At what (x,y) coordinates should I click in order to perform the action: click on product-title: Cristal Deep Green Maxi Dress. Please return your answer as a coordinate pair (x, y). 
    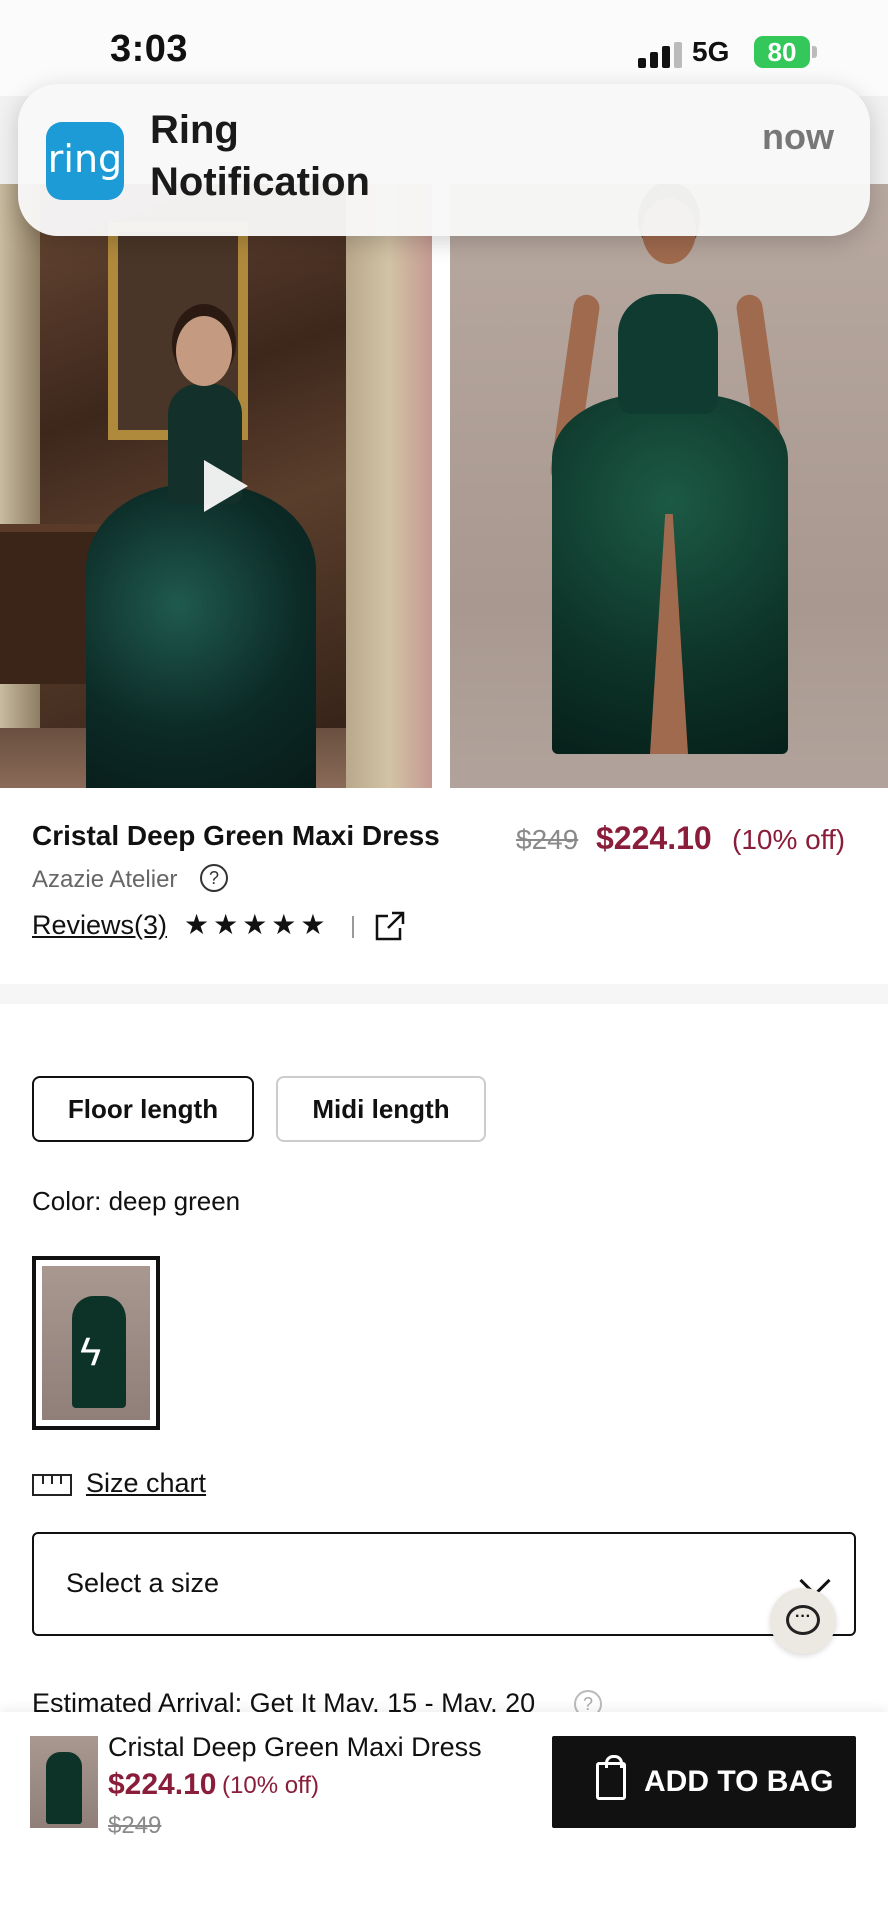
    Looking at the image, I should click on (236, 835).